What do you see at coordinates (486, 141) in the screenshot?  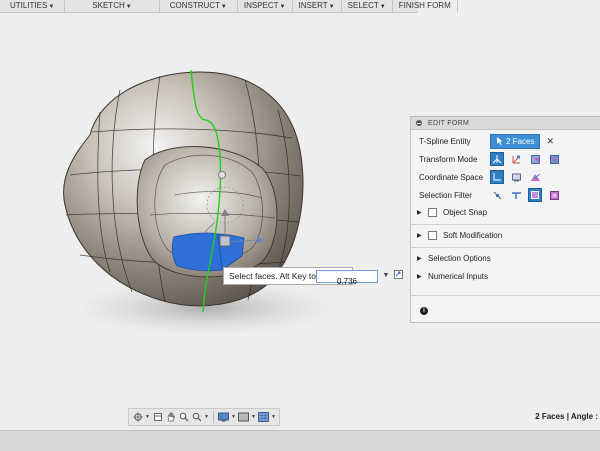 I see `entity-row: T-Spline Entity 2 Faces ✕` at bounding box center [486, 141].